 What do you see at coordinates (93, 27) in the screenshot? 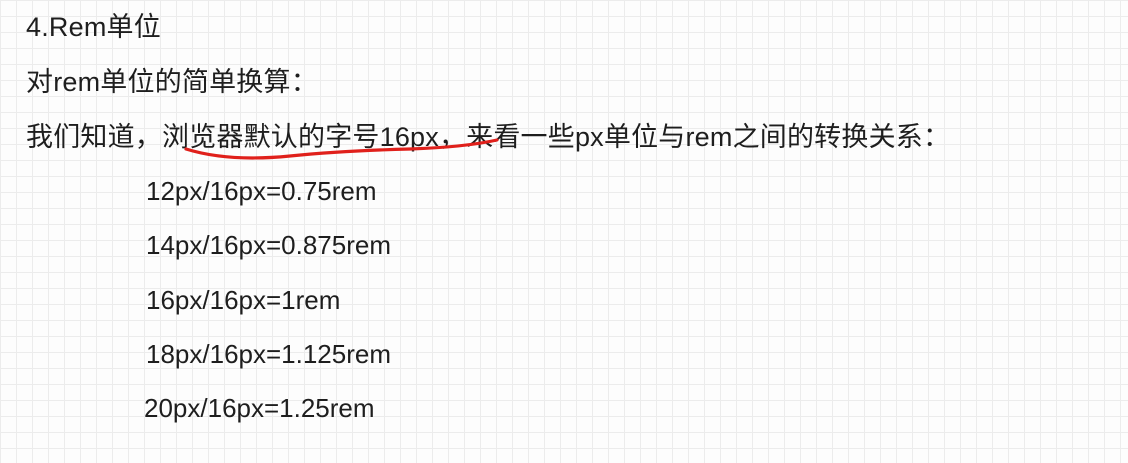
I see `section-heading: 4.Rem单位` at bounding box center [93, 27].